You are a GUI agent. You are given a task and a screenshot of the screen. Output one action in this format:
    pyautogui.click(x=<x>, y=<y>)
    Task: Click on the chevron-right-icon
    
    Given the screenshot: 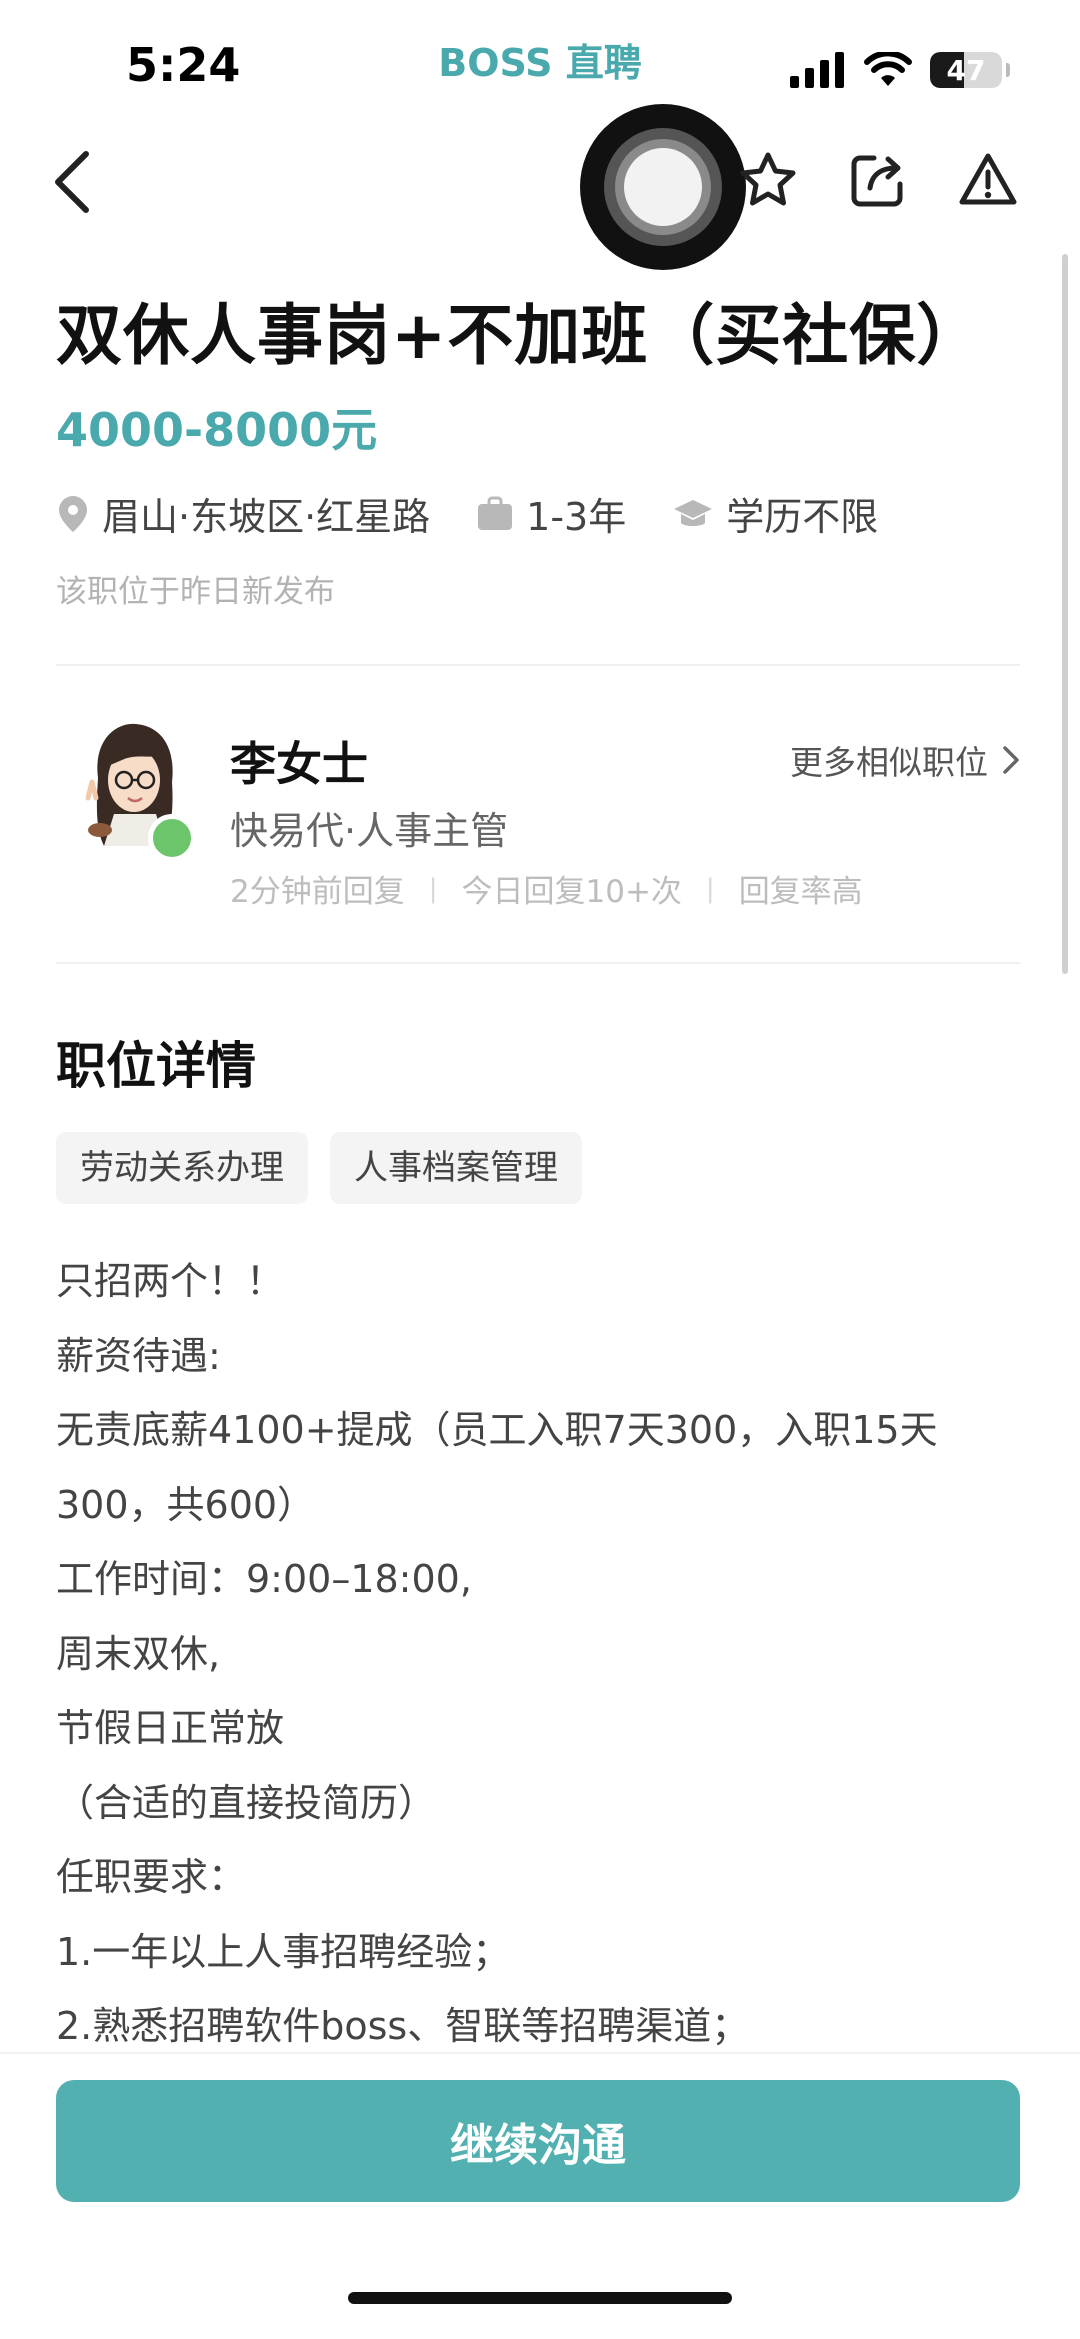 What is the action you would take?
    pyautogui.click(x=1011, y=760)
    